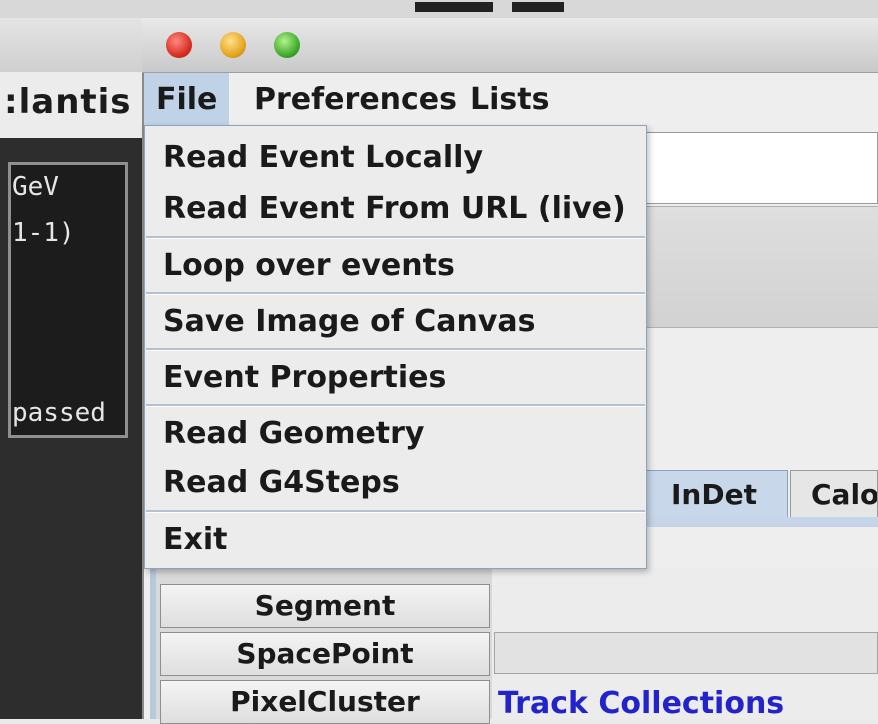 Image resolution: width=878 pixels, height=724 pixels. I want to click on system-top-strip, so click(439, 9).